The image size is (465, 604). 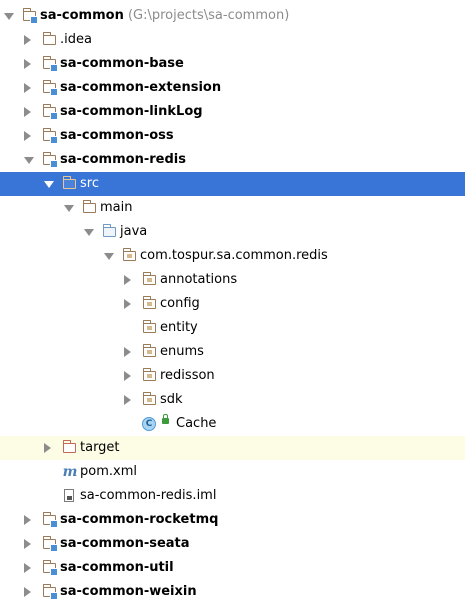 What do you see at coordinates (187, 375) in the screenshot?
I see `tree-item-label: redisson` at bounding box center [187, 375].